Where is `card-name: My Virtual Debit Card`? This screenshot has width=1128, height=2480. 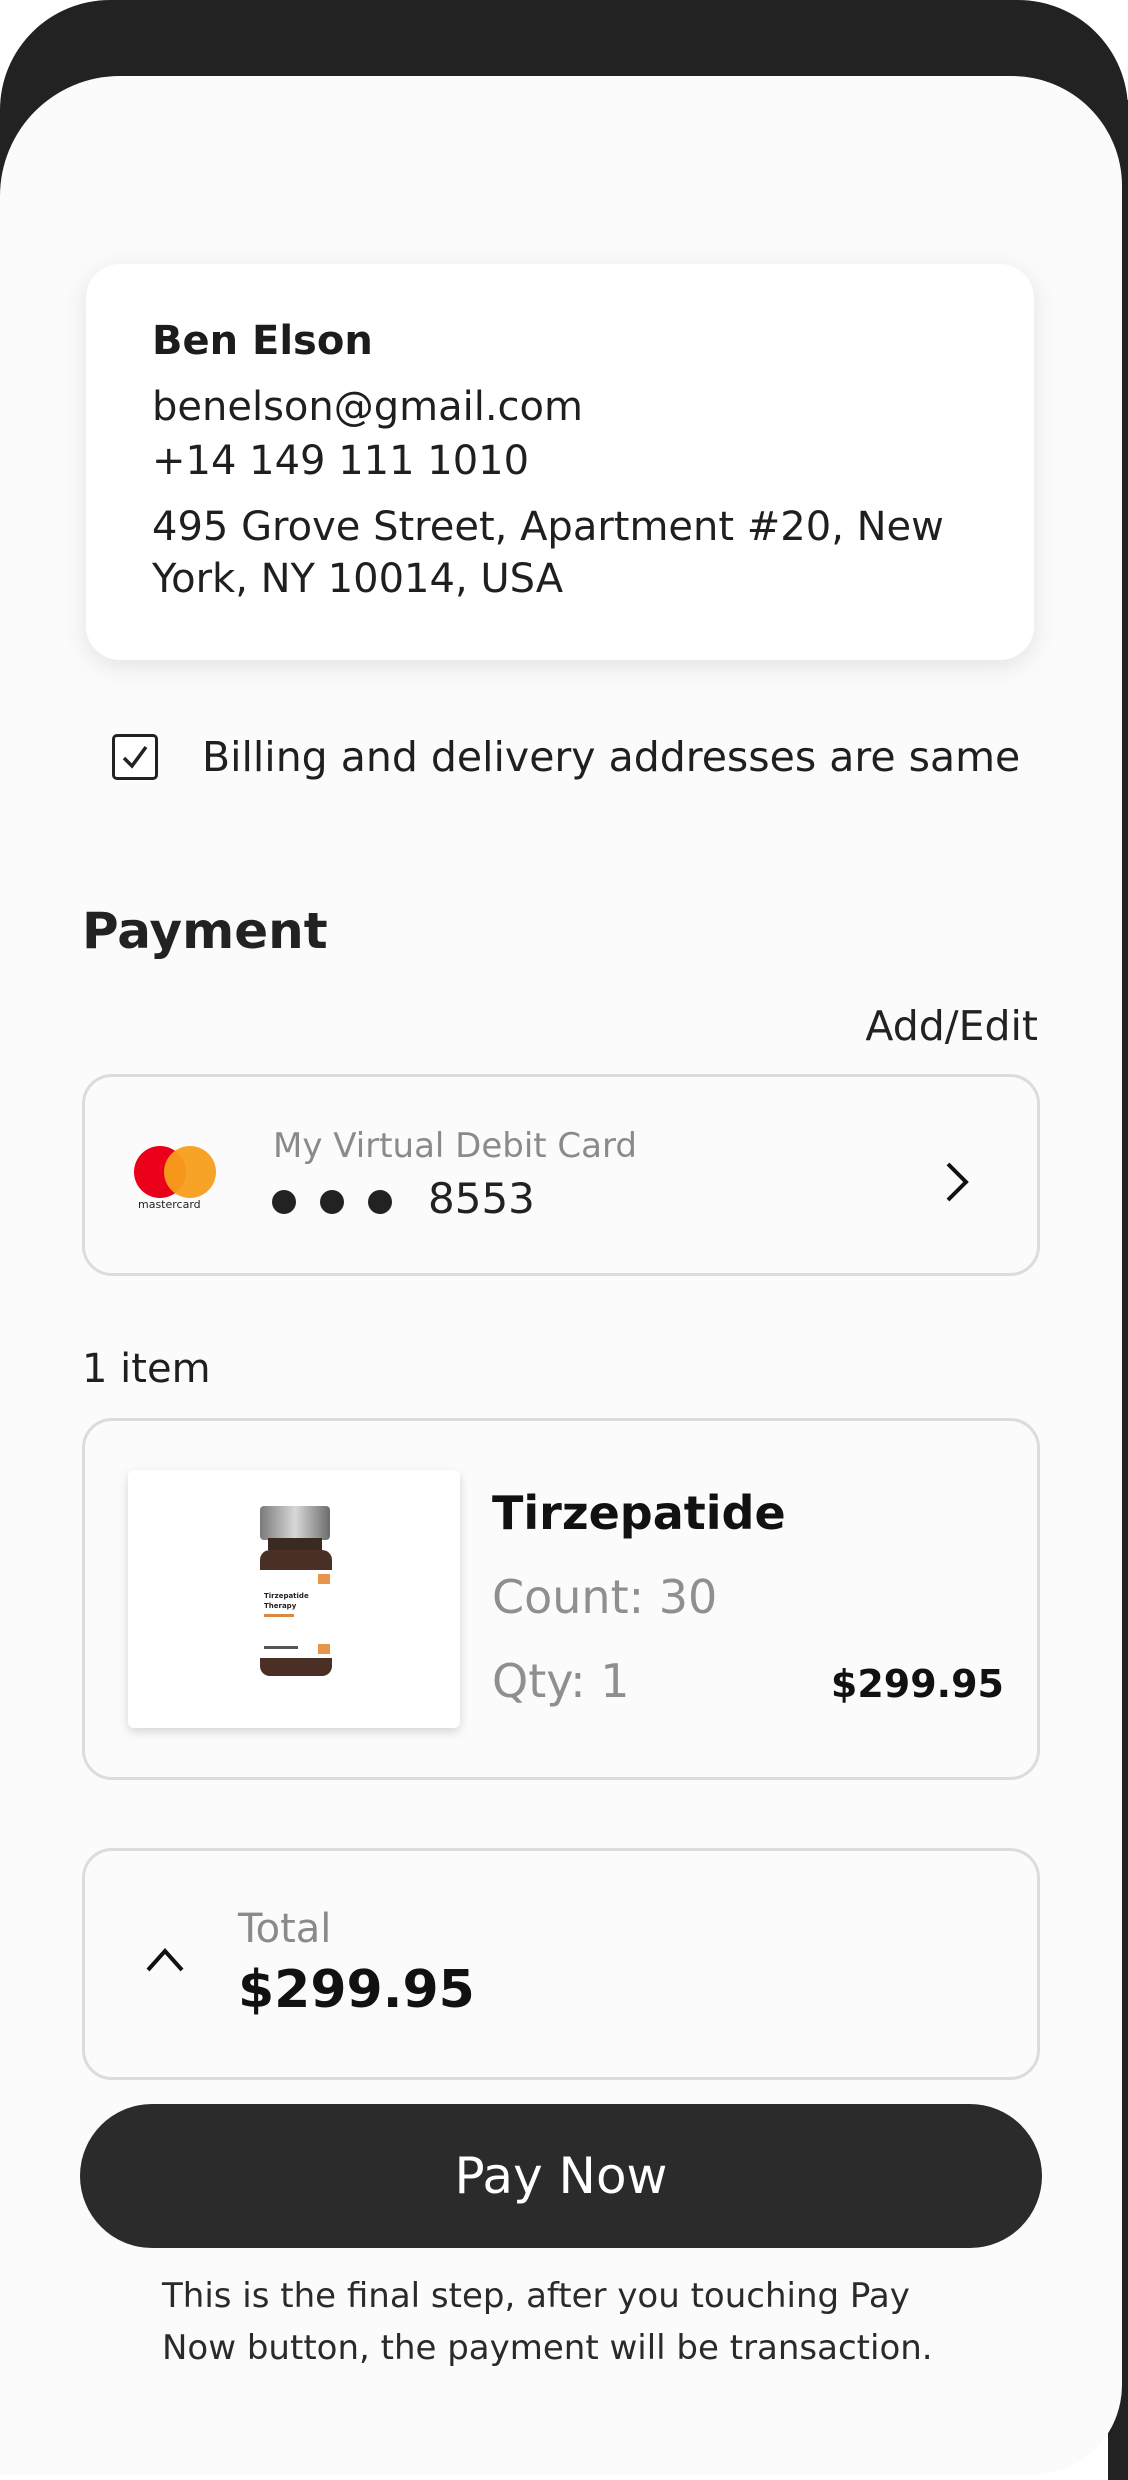
card-name: My Virtual Debit Card is located at coordinates (455, 1146).